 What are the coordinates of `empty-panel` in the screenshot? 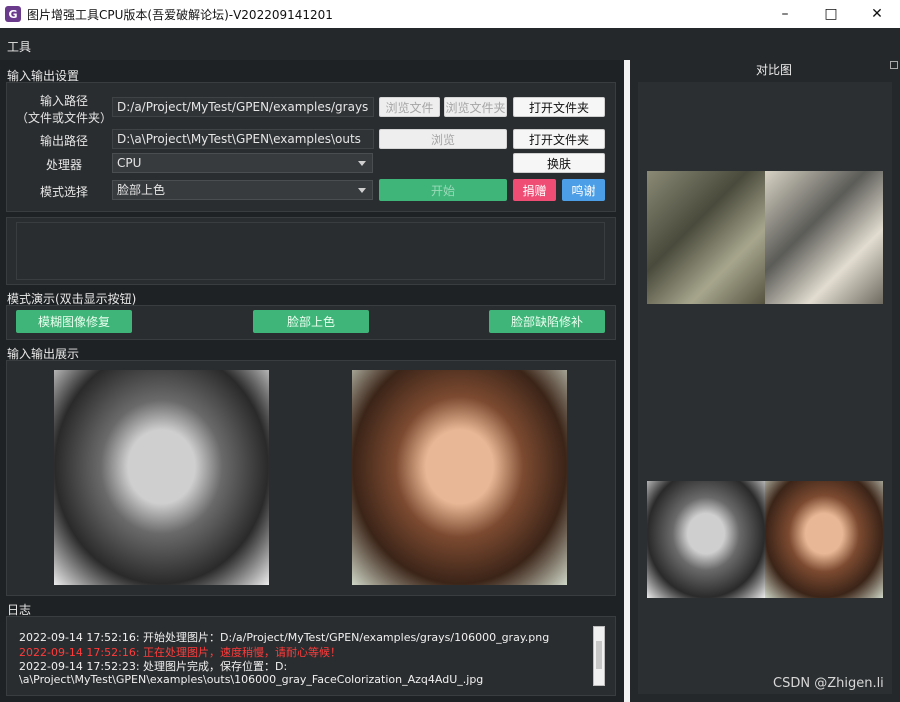 It's located at (311, 251).